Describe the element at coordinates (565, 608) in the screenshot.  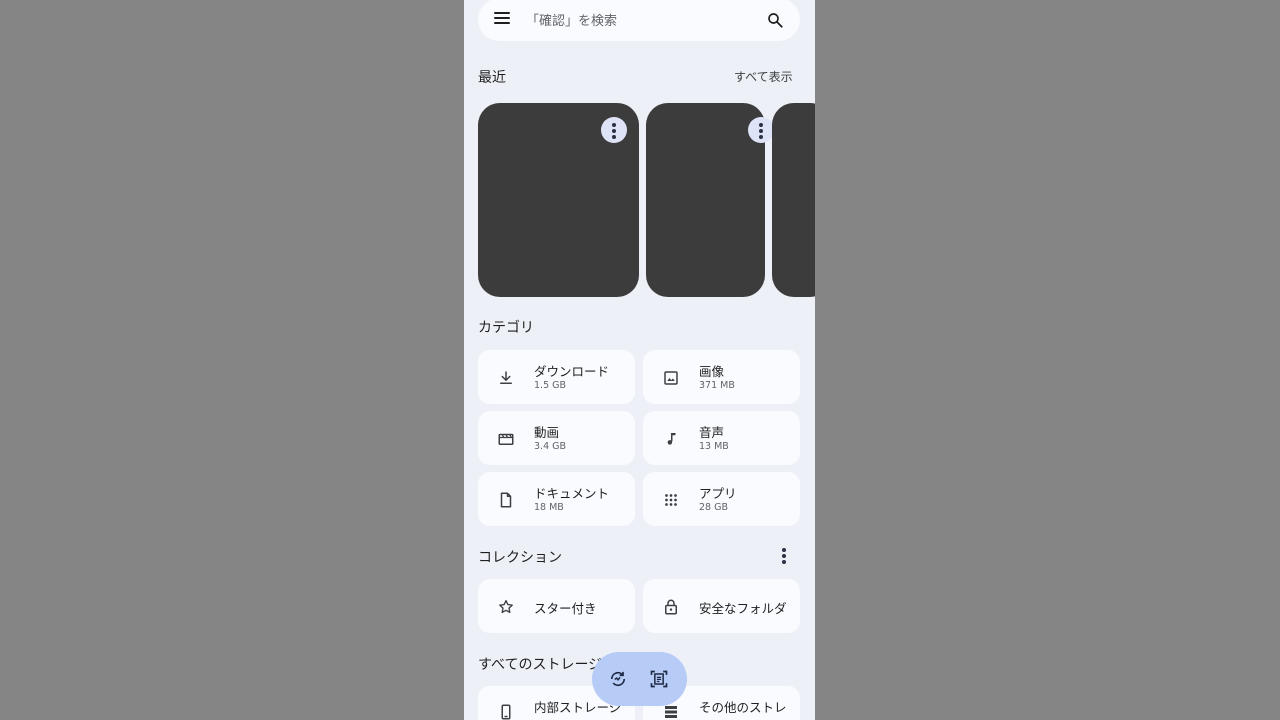
I see `collection-name: スター付き` at that location.